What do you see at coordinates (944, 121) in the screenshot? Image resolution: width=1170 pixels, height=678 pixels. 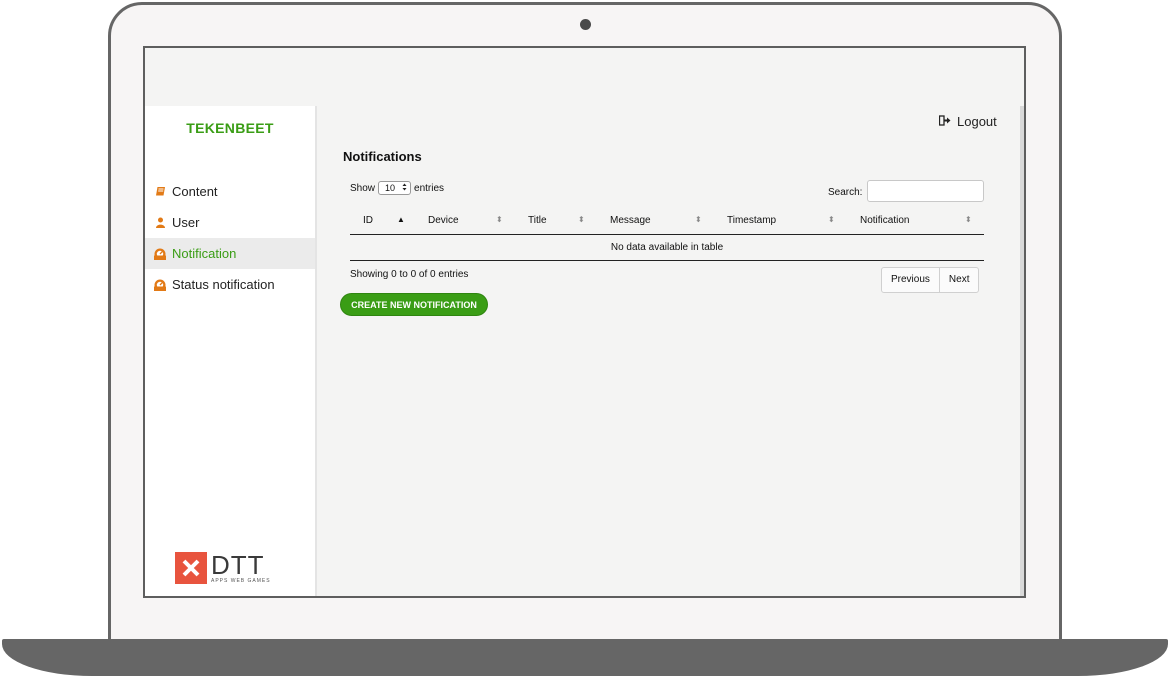 I see `sign-out-icon` at bounding box center [944, 121].